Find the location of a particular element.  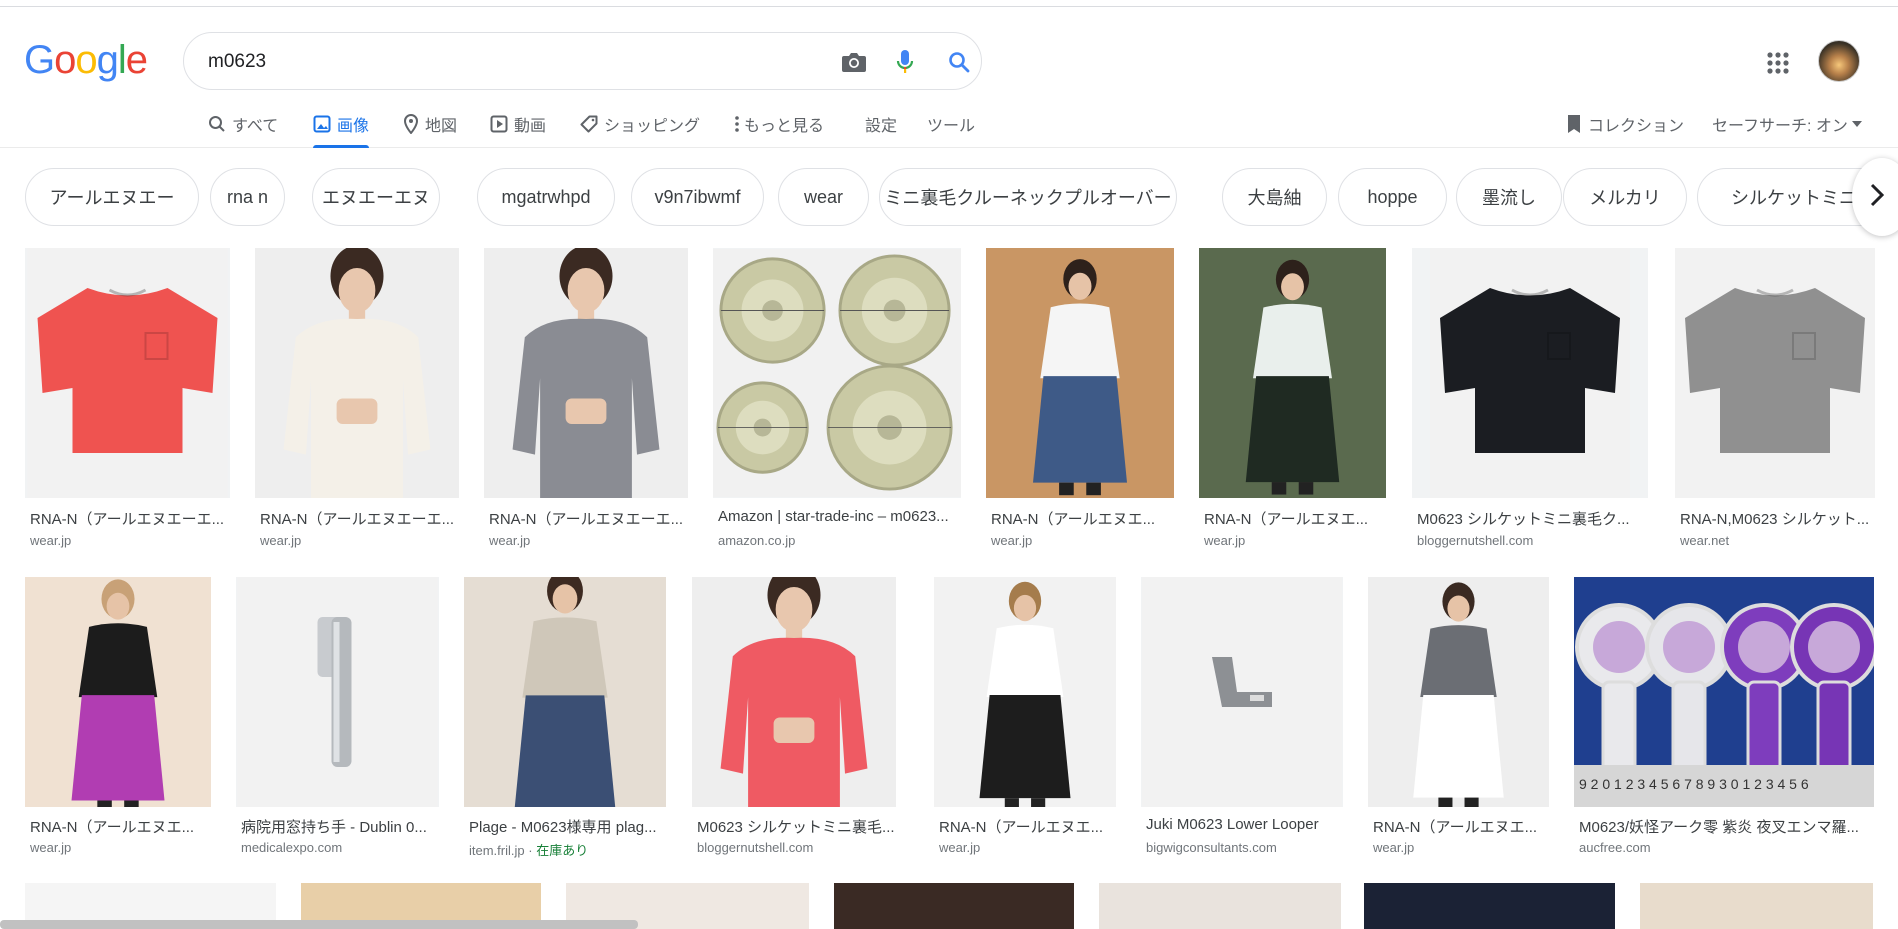

chevron-right-icon is located at coordinates (1877, 197).